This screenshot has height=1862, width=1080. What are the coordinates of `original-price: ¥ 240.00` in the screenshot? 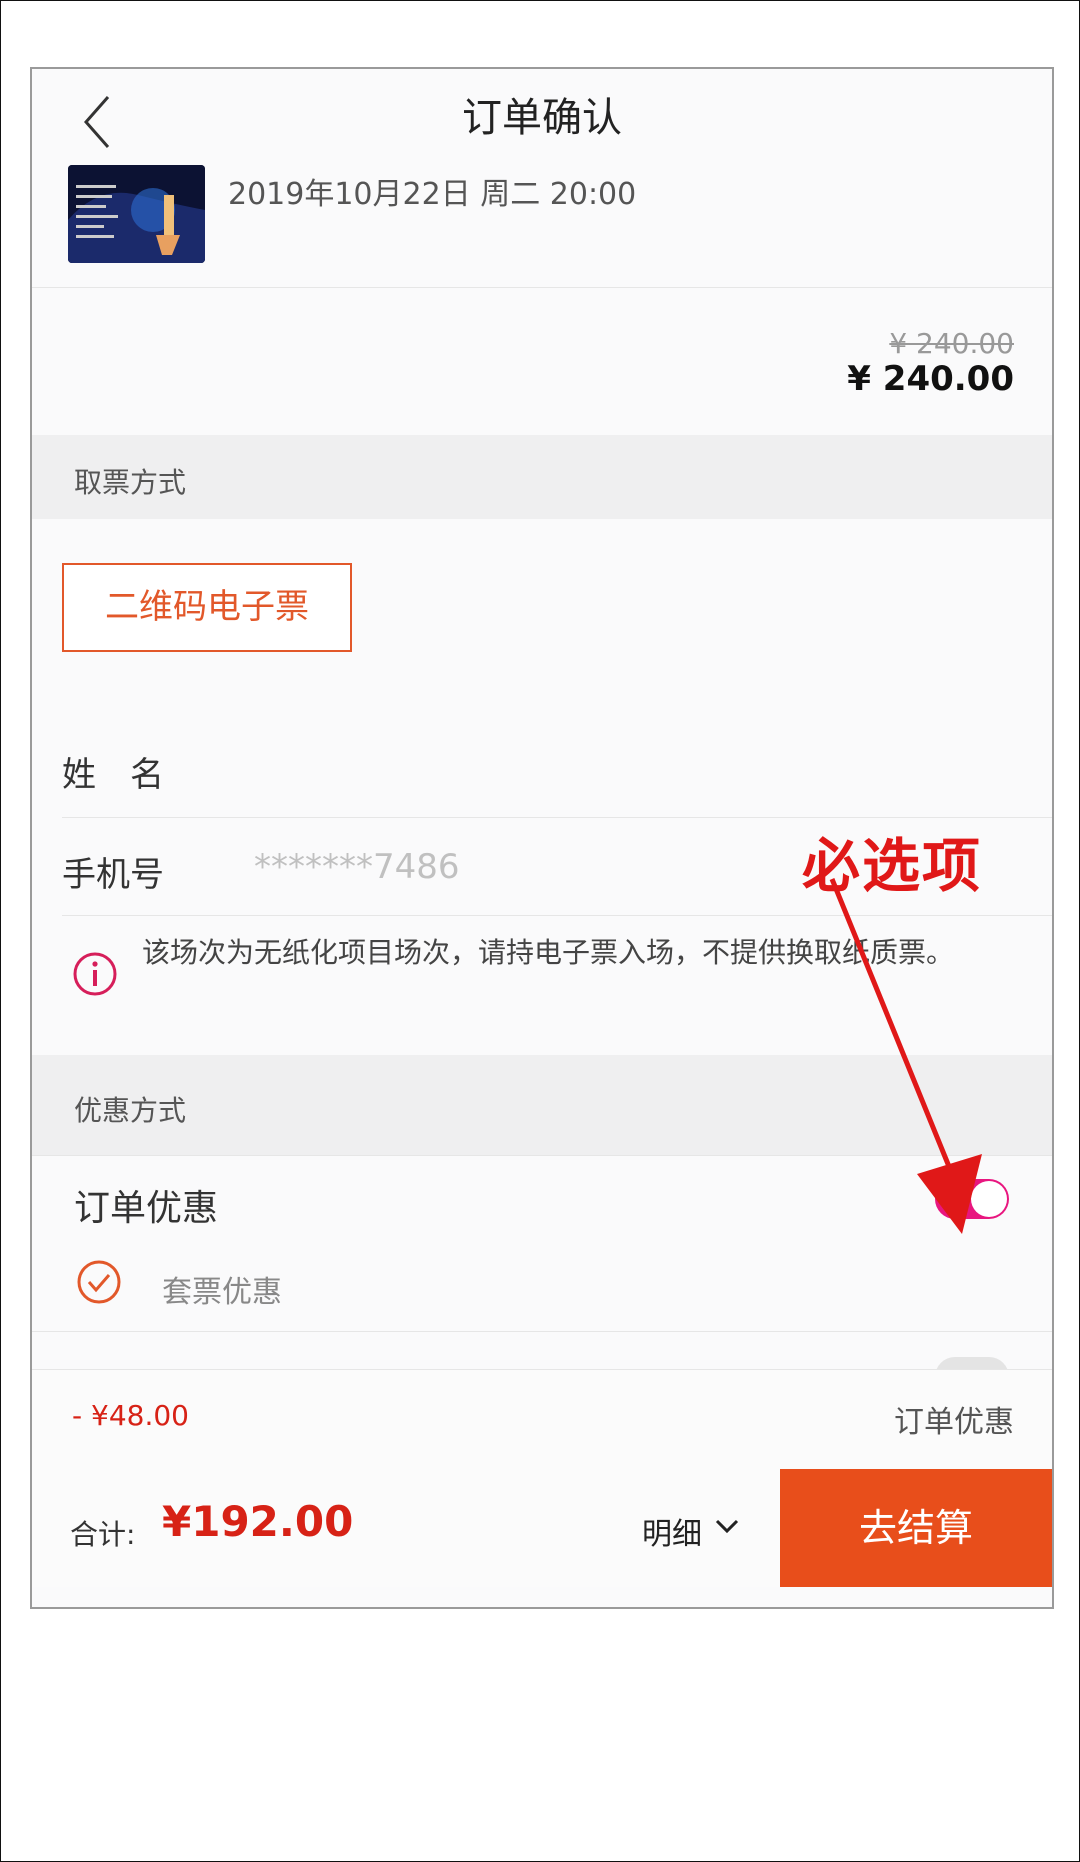 It's located at (951, 343).